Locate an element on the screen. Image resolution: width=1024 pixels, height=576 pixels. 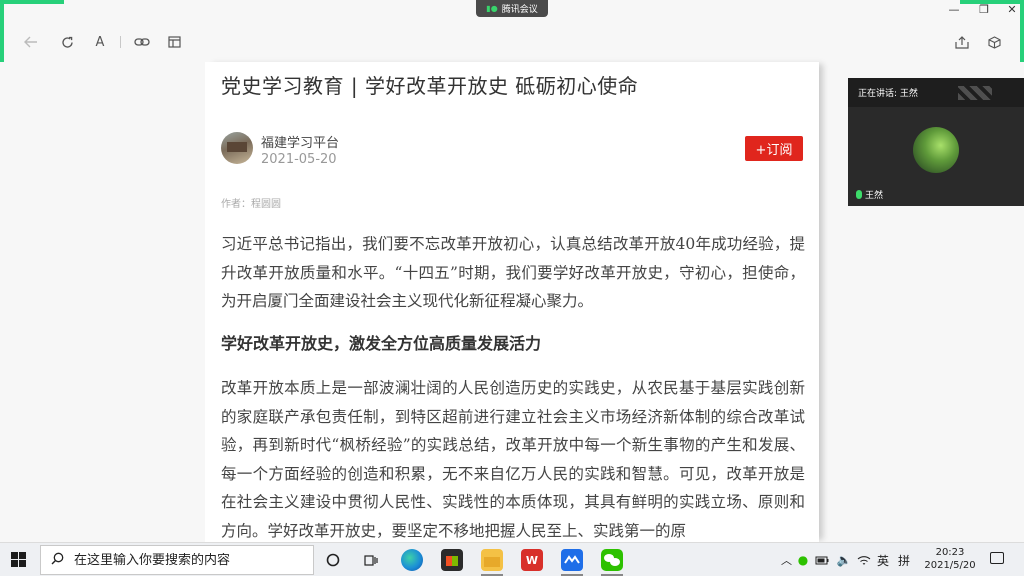
video-panel: 正在讲话: 王然 王然 is located at coordinates (936, 142).